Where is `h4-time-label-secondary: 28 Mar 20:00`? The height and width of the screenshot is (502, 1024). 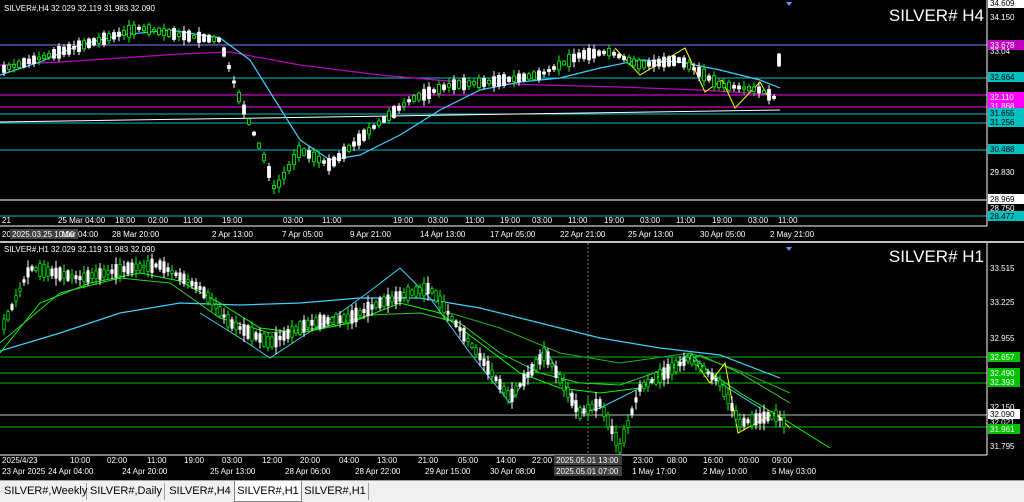
h4-time-label-secondary: 28 Mar 20:00 is located at coordinates (136, 234).